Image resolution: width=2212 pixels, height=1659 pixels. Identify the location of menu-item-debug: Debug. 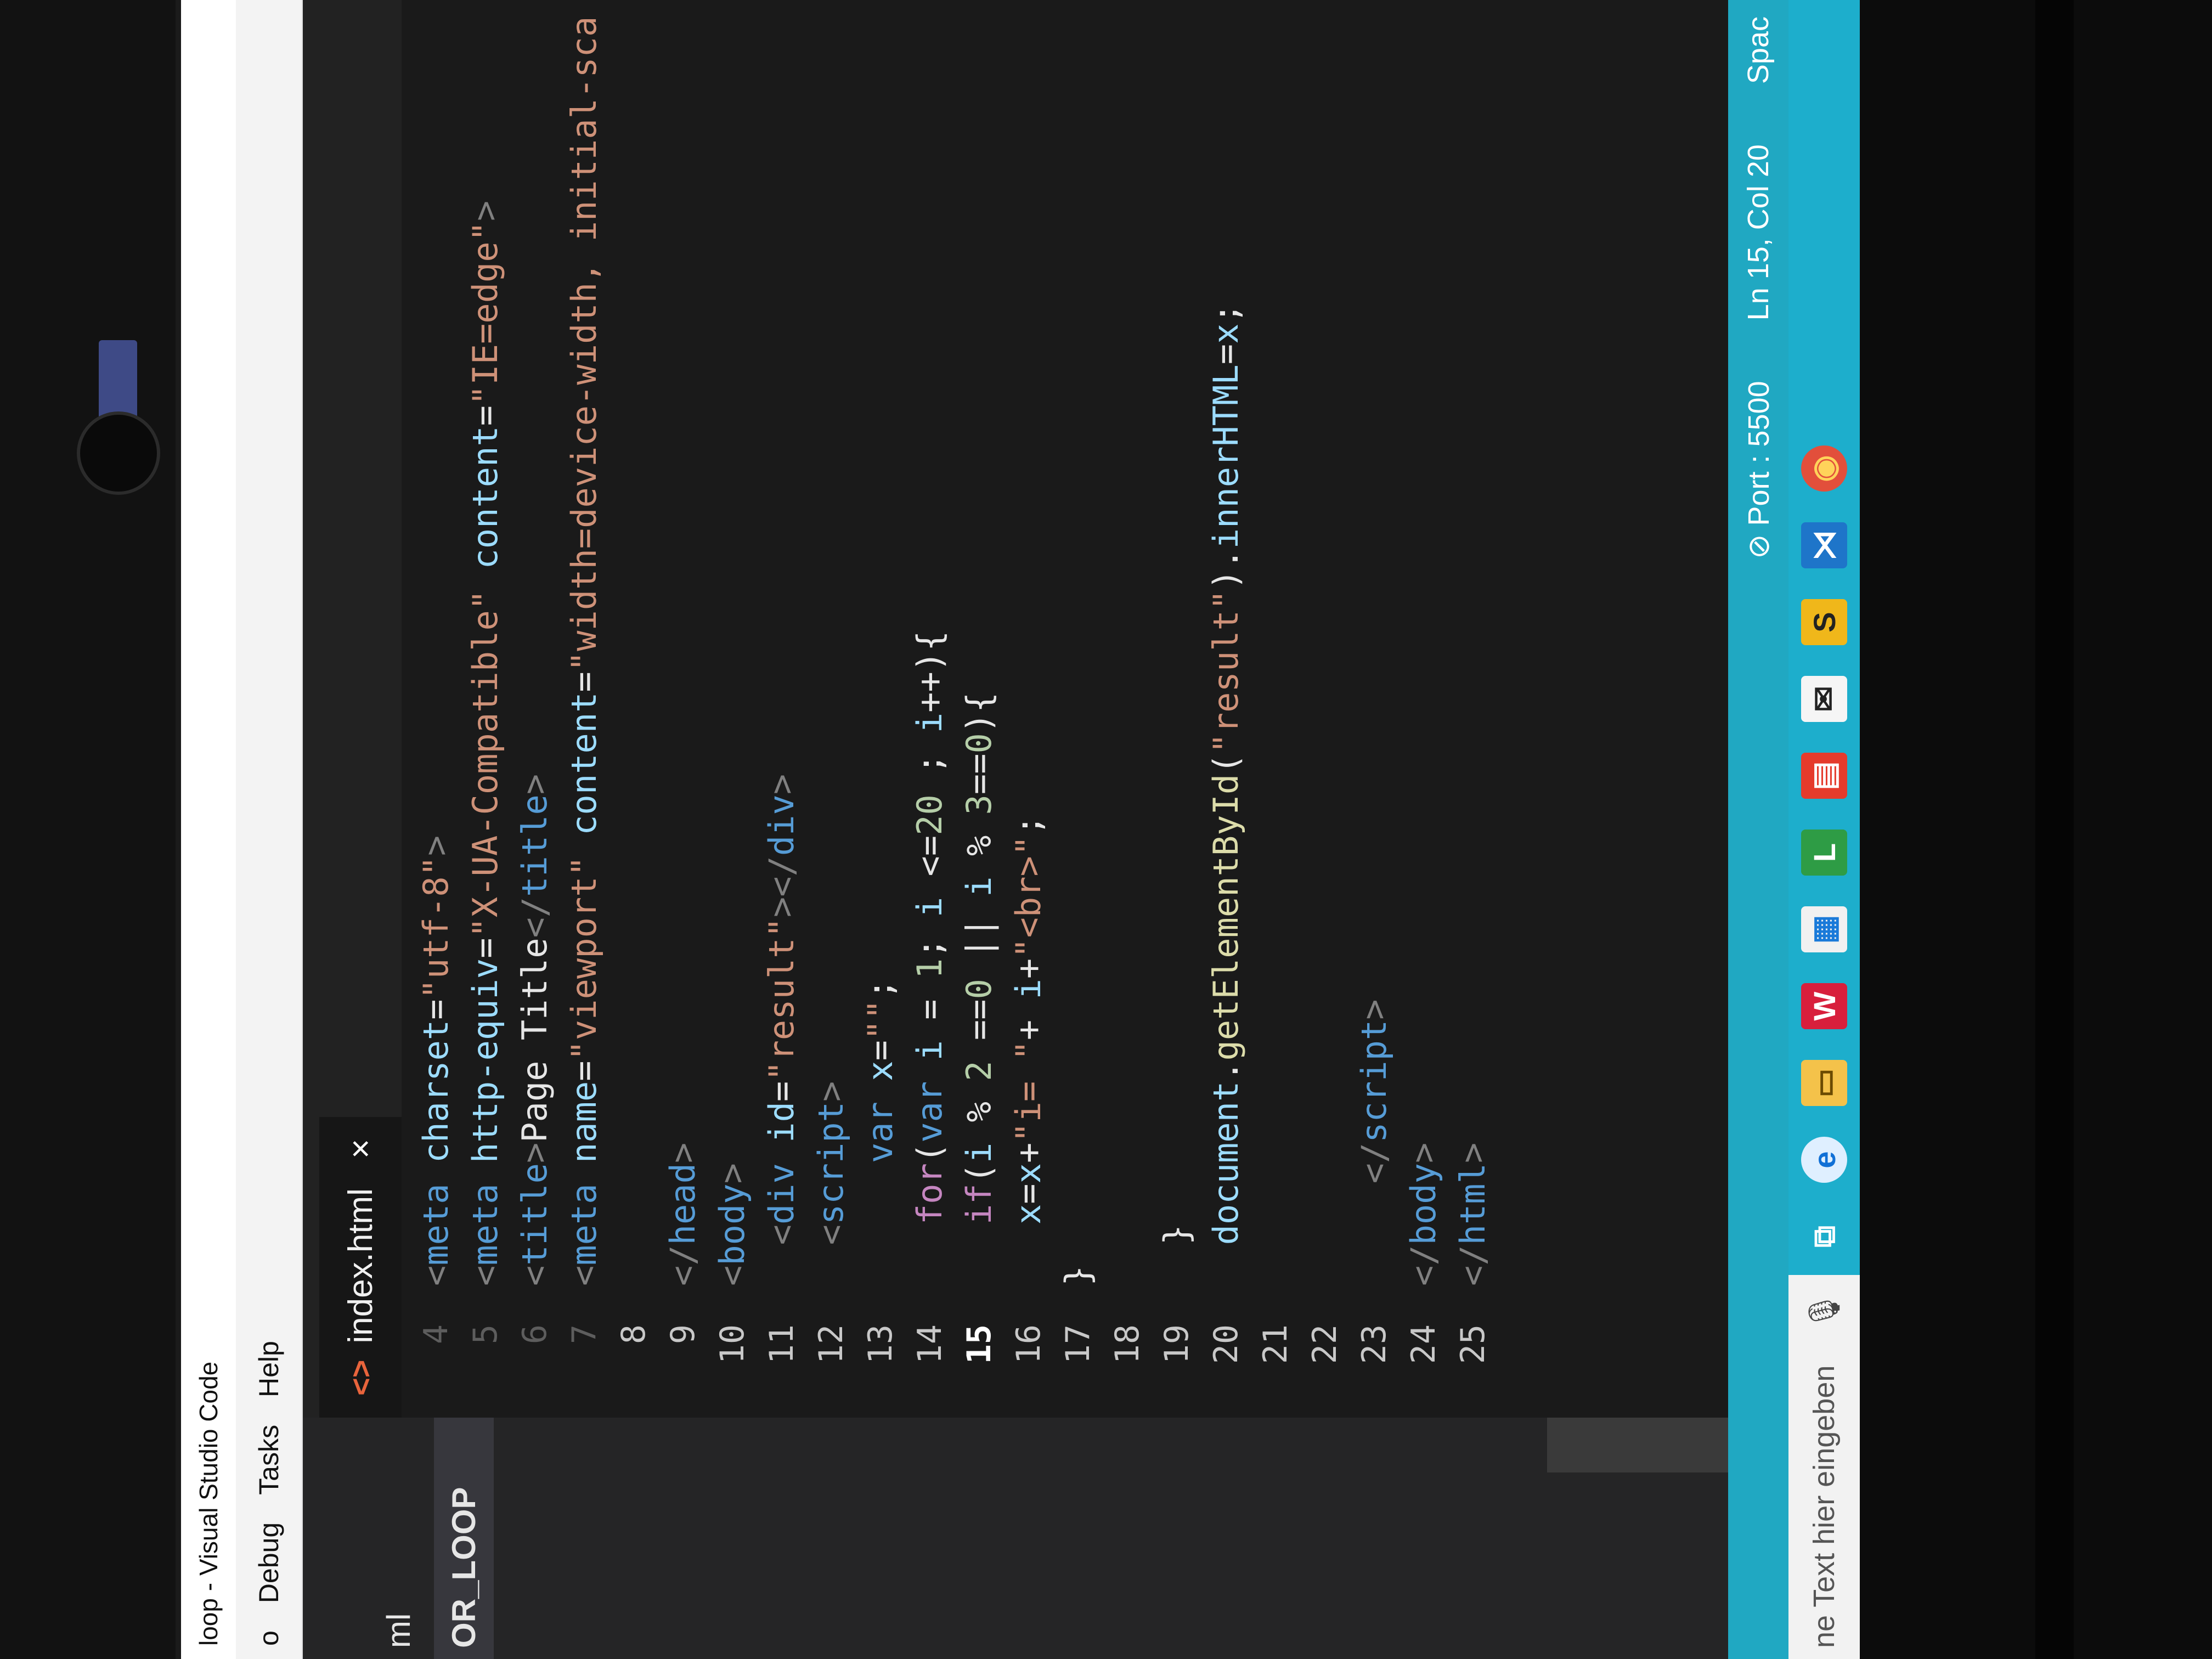
(269, 1562).